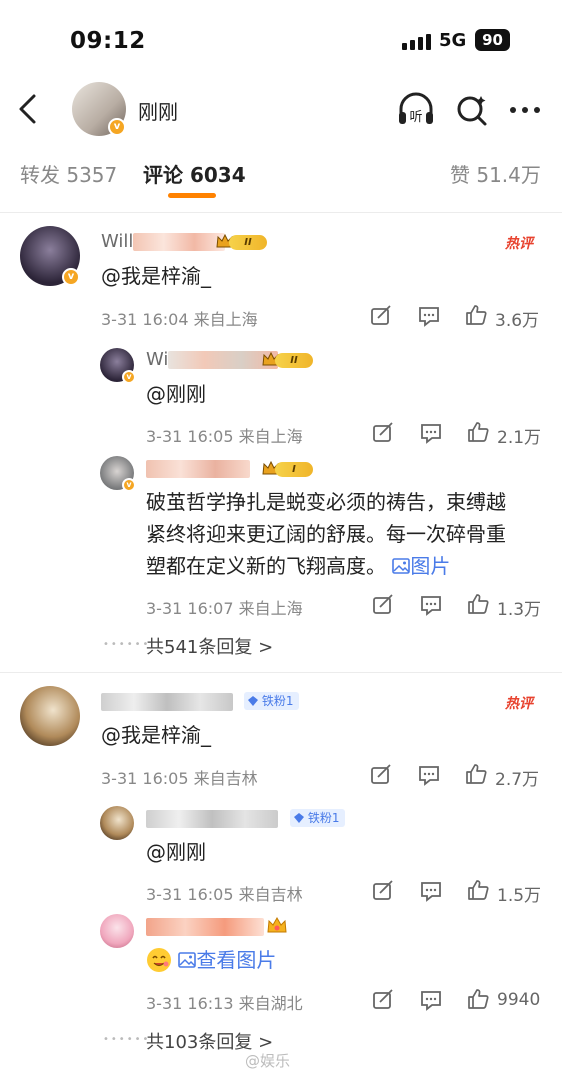  Describe the element at coordinates (519, 438) in the screenshot. I see `like-count: 2.1万` at that location.